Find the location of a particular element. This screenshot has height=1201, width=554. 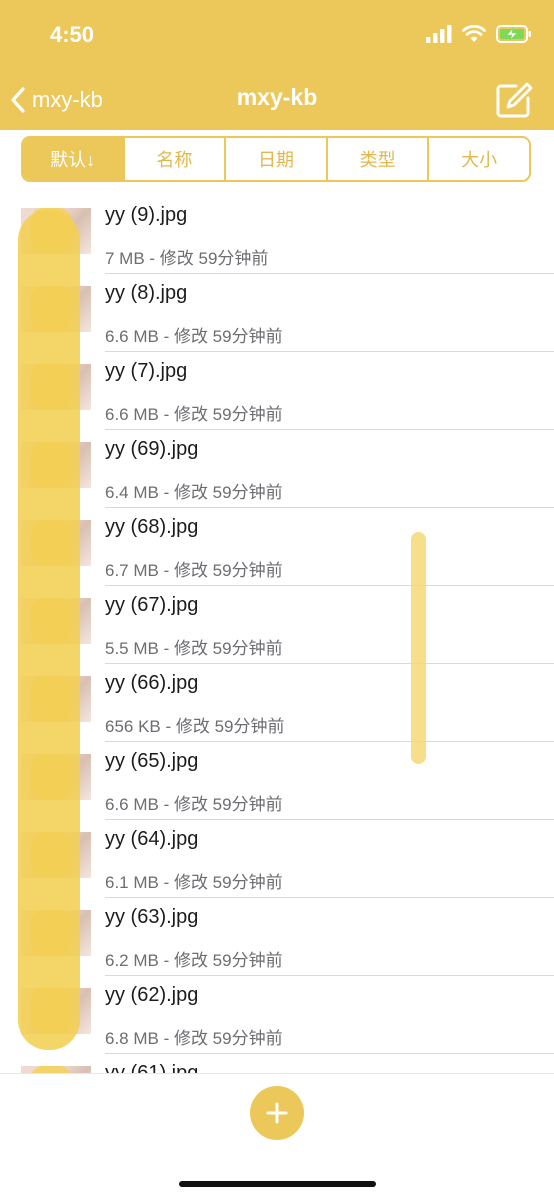

app-header: 4:50 mxy-kb mxy-kb is located at coordinates (277, 65).